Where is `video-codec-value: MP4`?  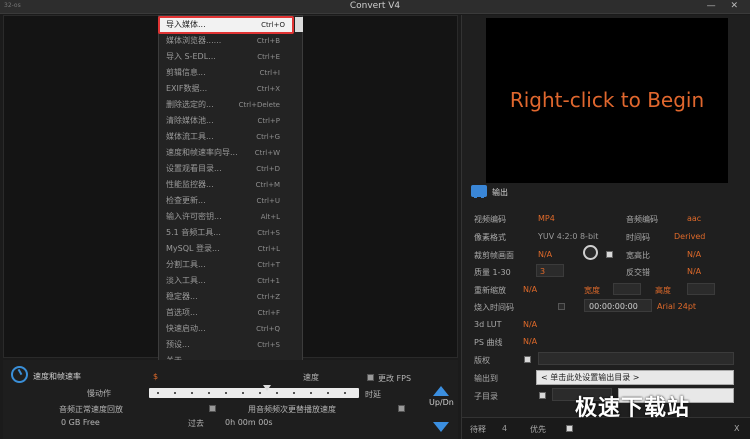 video-codec-value: MP4 is located at coordinates (546, 218).